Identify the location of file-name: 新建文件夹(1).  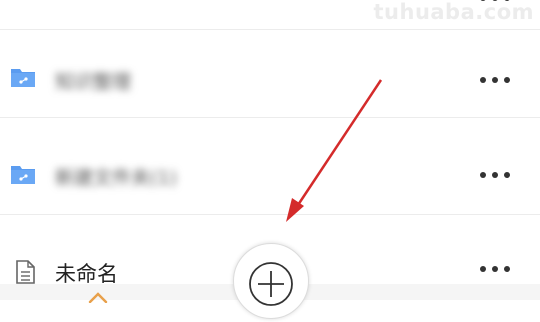
(116, 178).